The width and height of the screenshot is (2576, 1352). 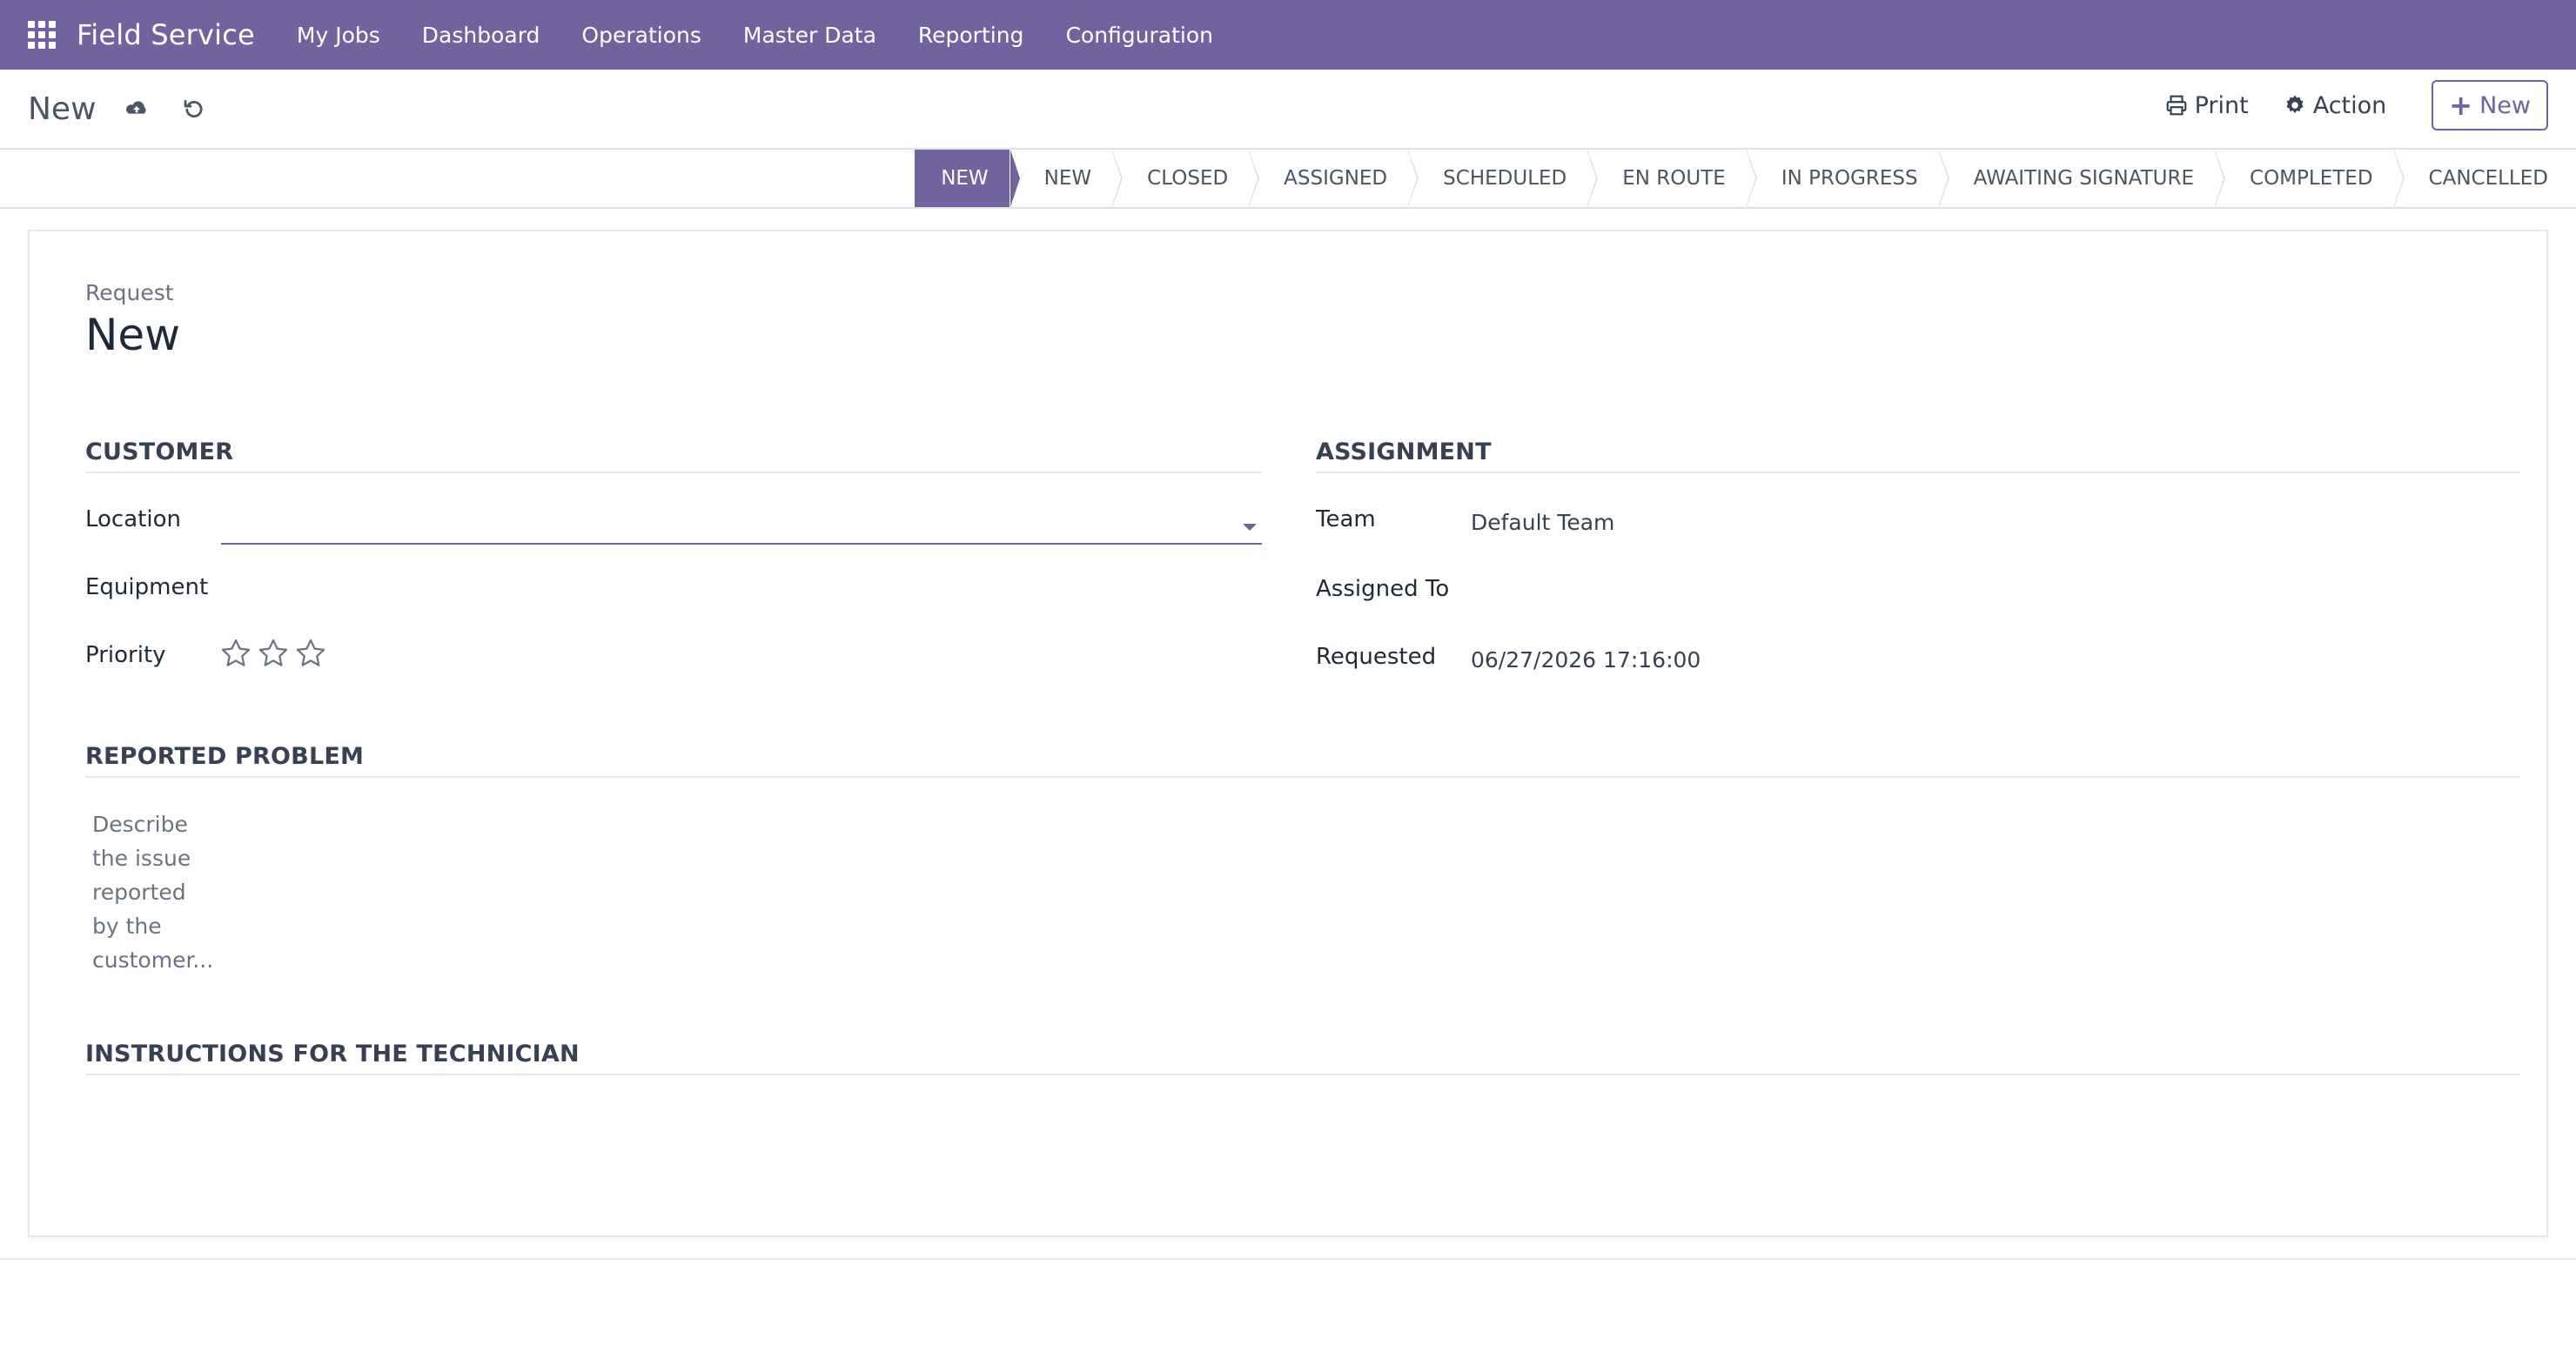 I want to click on cloud-upload-icon, so click(x=135, y=107).